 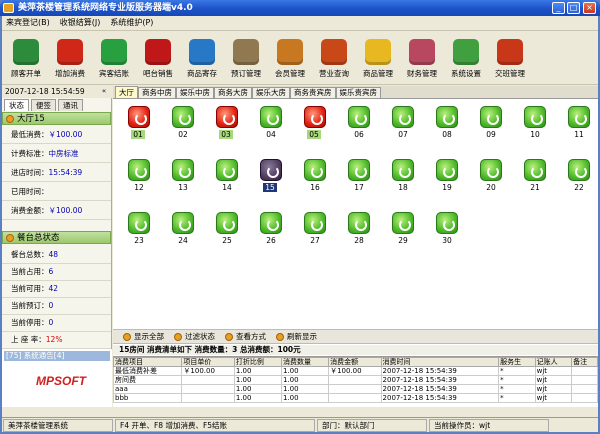 I want to click on action-3: 刷新显示, so click(x=296, y=336).